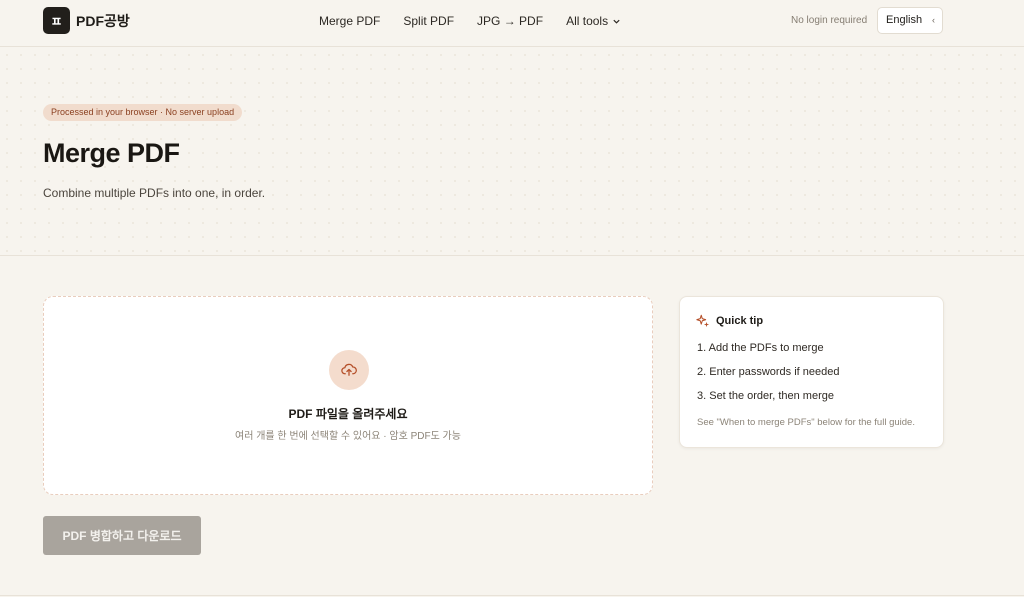 The image size is (1024, 597). I want to click on dropzone-title: PDF 파일을 올려주세요, so click(348, 414).